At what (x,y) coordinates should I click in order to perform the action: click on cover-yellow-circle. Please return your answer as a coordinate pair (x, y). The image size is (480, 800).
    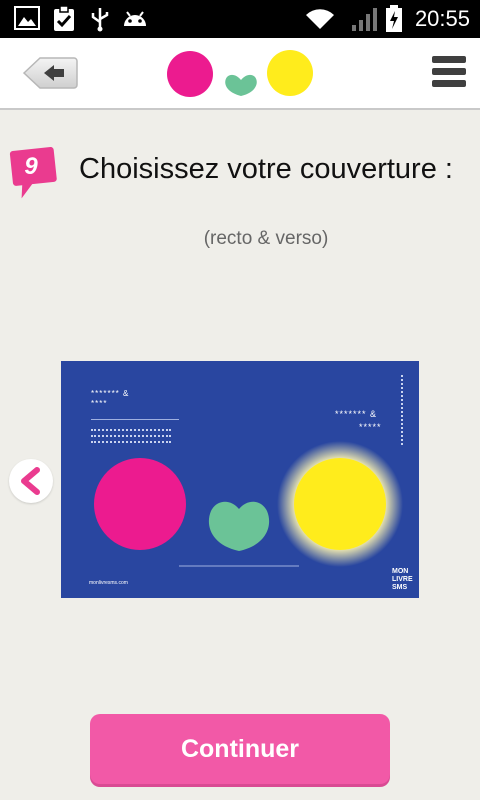
    Looking at the image, I should click on (340, 504).